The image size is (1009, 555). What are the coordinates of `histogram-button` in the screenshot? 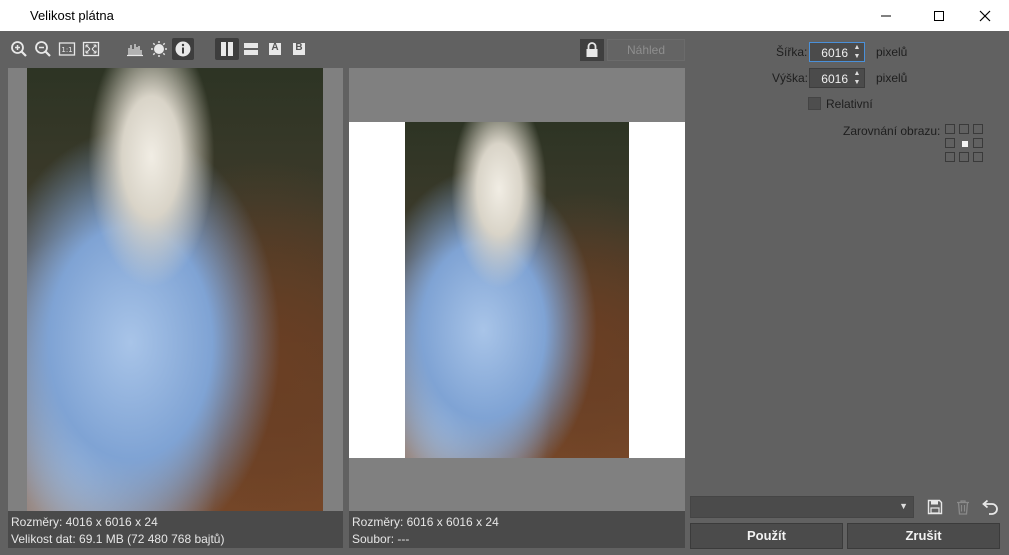 It's located at (135, 49).